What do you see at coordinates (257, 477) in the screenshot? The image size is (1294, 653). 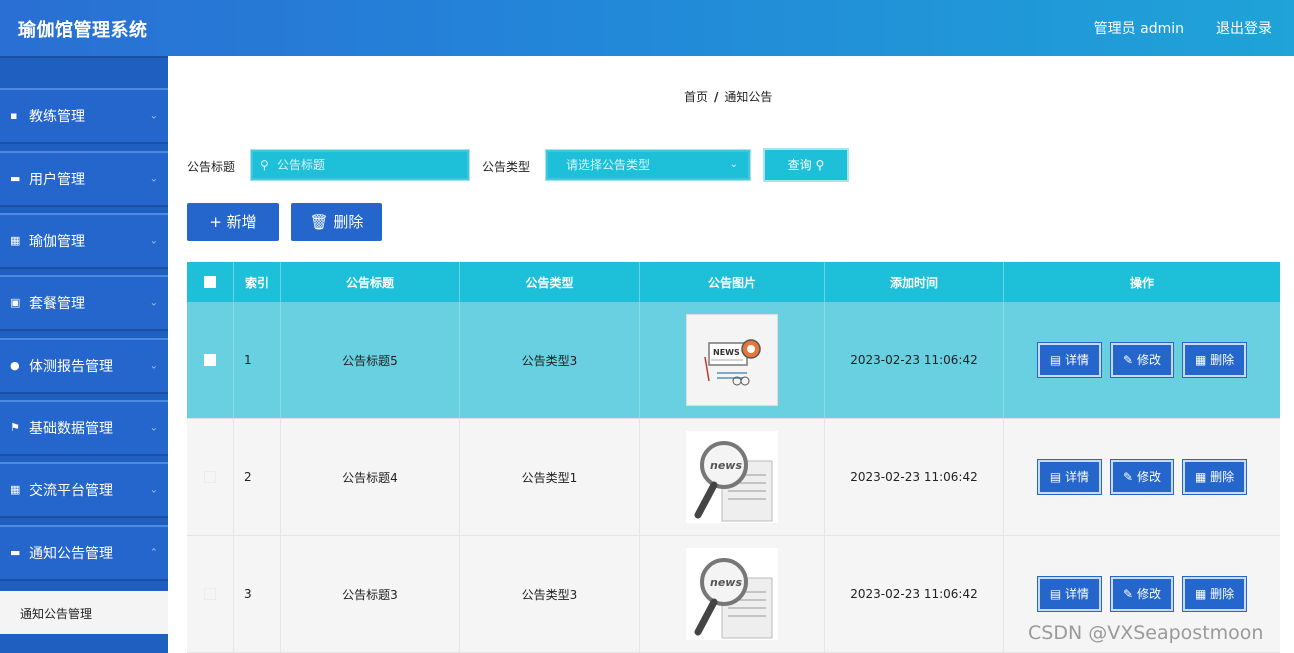 I see `row-index: 2` at bounding box center [257, 477].